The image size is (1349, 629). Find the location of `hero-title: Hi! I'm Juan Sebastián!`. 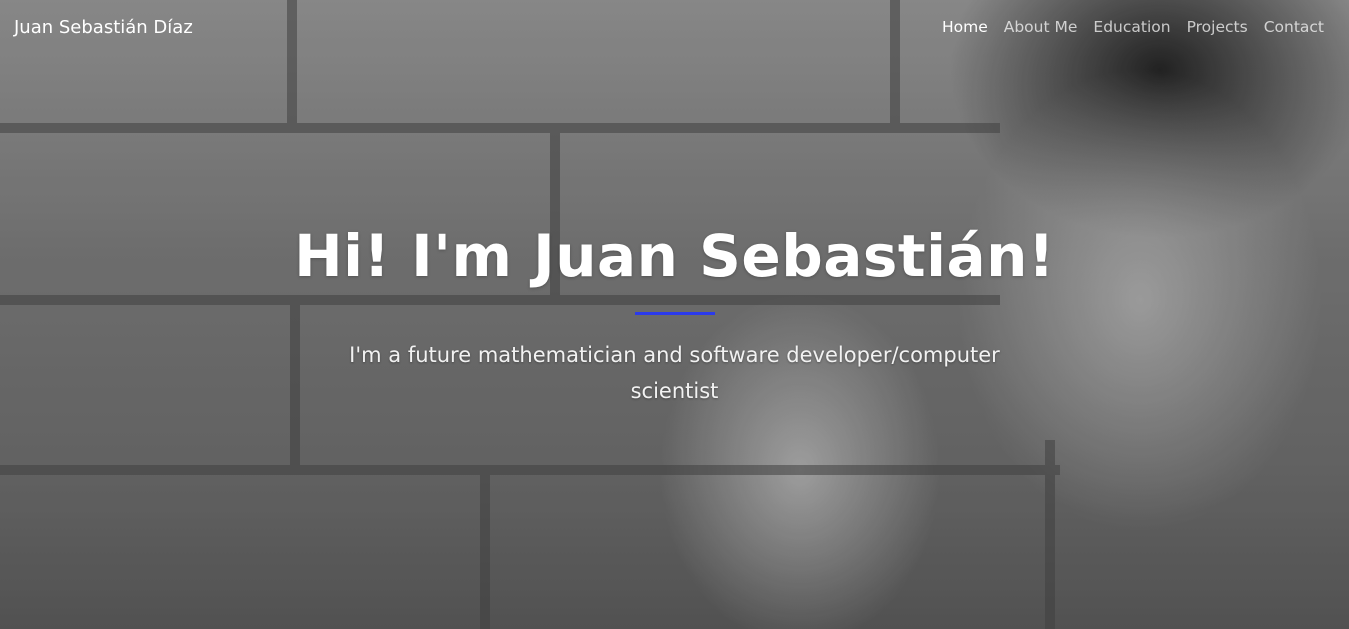

hero-title: Hi! I'm Juan Sebastián! is located at coordinates (674, 256).